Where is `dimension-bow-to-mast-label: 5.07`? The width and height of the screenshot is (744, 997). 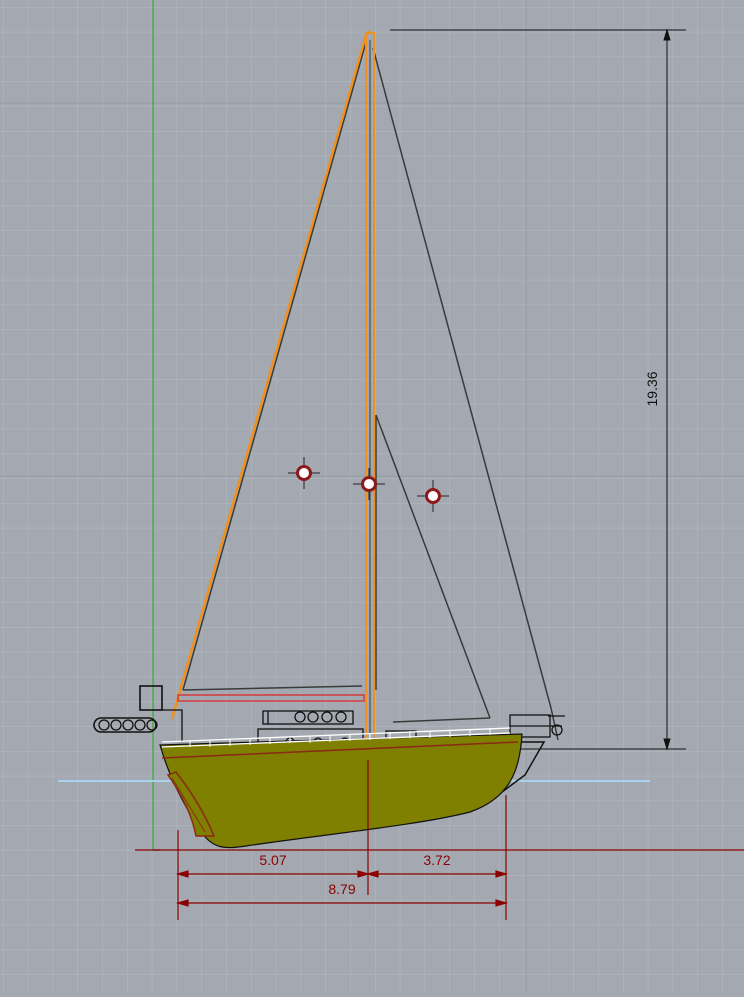 dimension-bow-to-mast-label: 5.07 is located at coordinates (272, 860).